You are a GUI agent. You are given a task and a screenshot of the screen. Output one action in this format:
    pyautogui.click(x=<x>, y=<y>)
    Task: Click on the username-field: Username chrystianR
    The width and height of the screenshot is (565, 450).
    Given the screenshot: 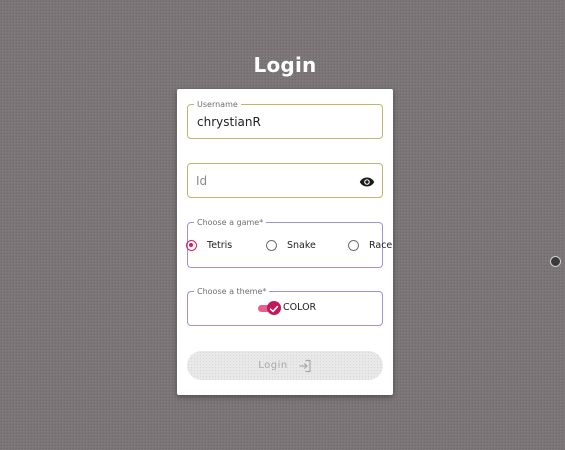 What is the action you would take?
    pyautogui.click(x=285, y=119)
    